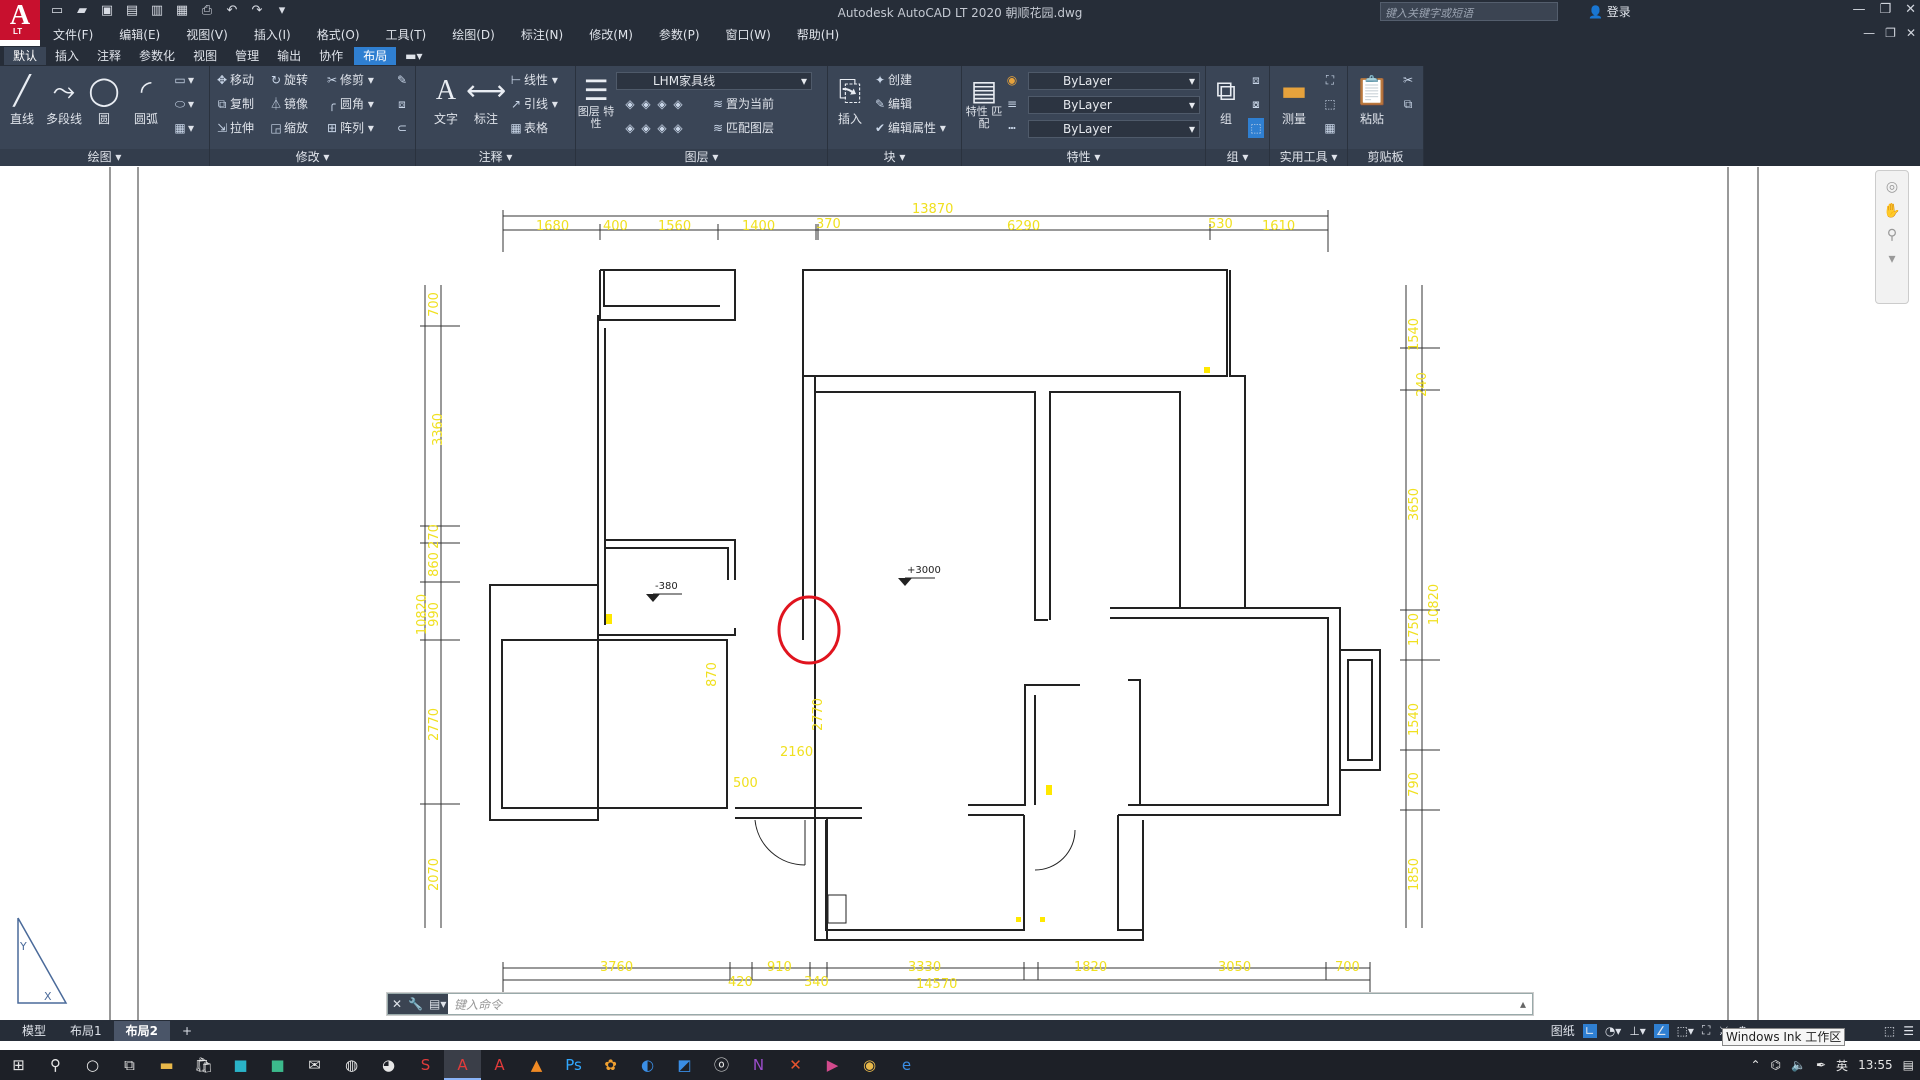 Image resolution: width=1920 pixels, height=1080 pixels. Describe the element at coordinates (107, 11) in the screenshot. I see `save-icon: ▣` at that location.